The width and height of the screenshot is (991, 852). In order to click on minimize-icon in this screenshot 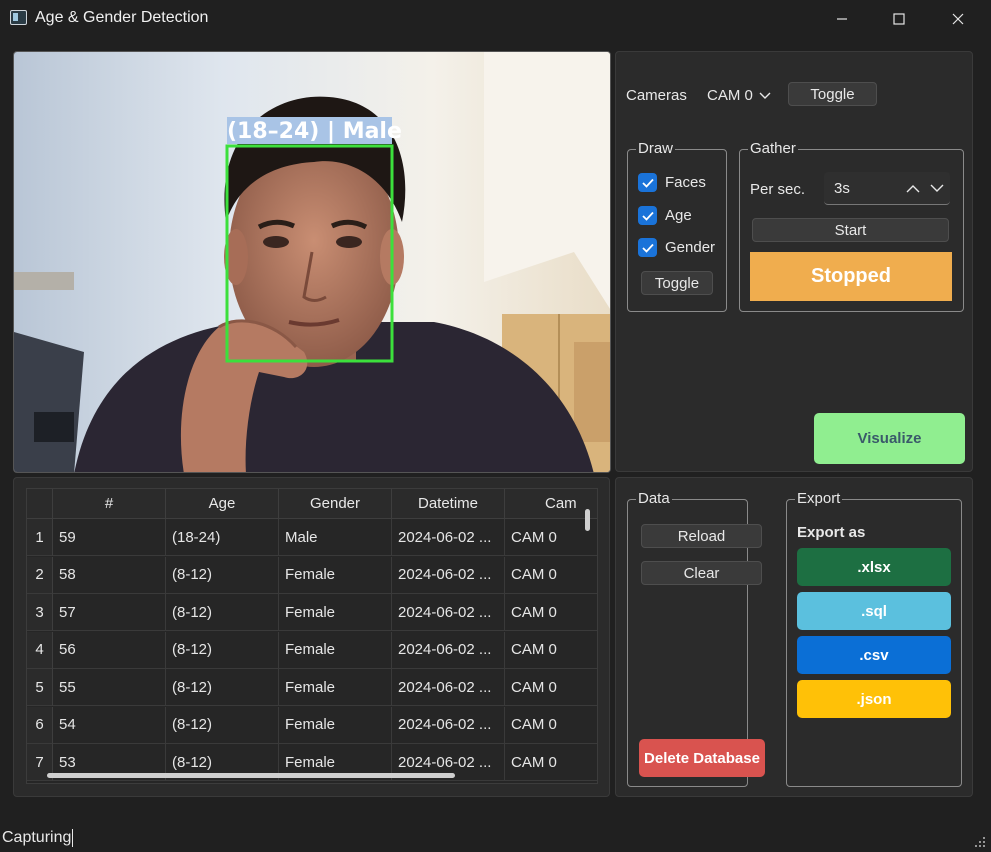, I will do `click(842, 18)`.